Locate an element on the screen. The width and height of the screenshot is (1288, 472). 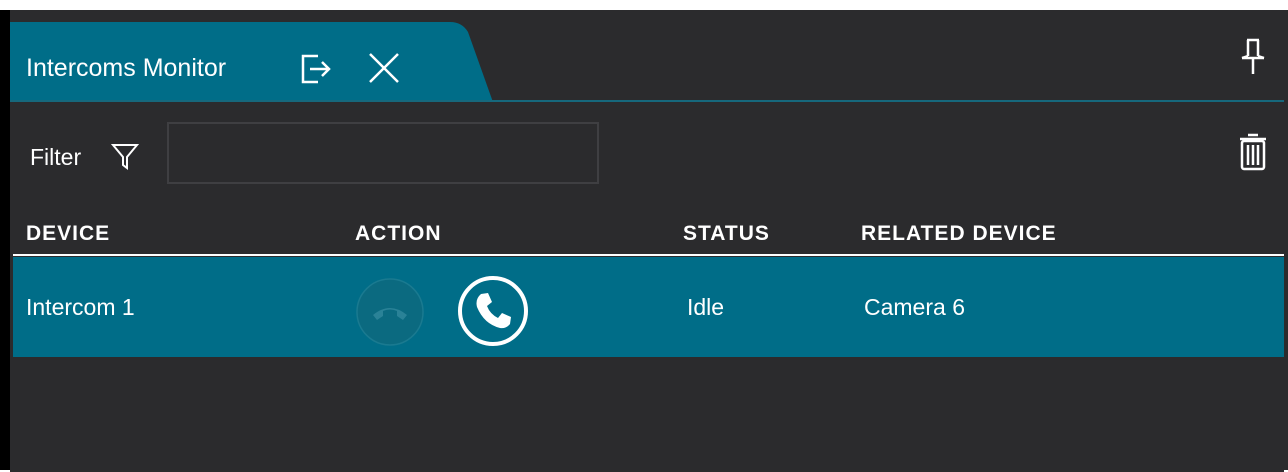
column-header-related-device: RELATED DEVICE is located at coordinates (959, 234).